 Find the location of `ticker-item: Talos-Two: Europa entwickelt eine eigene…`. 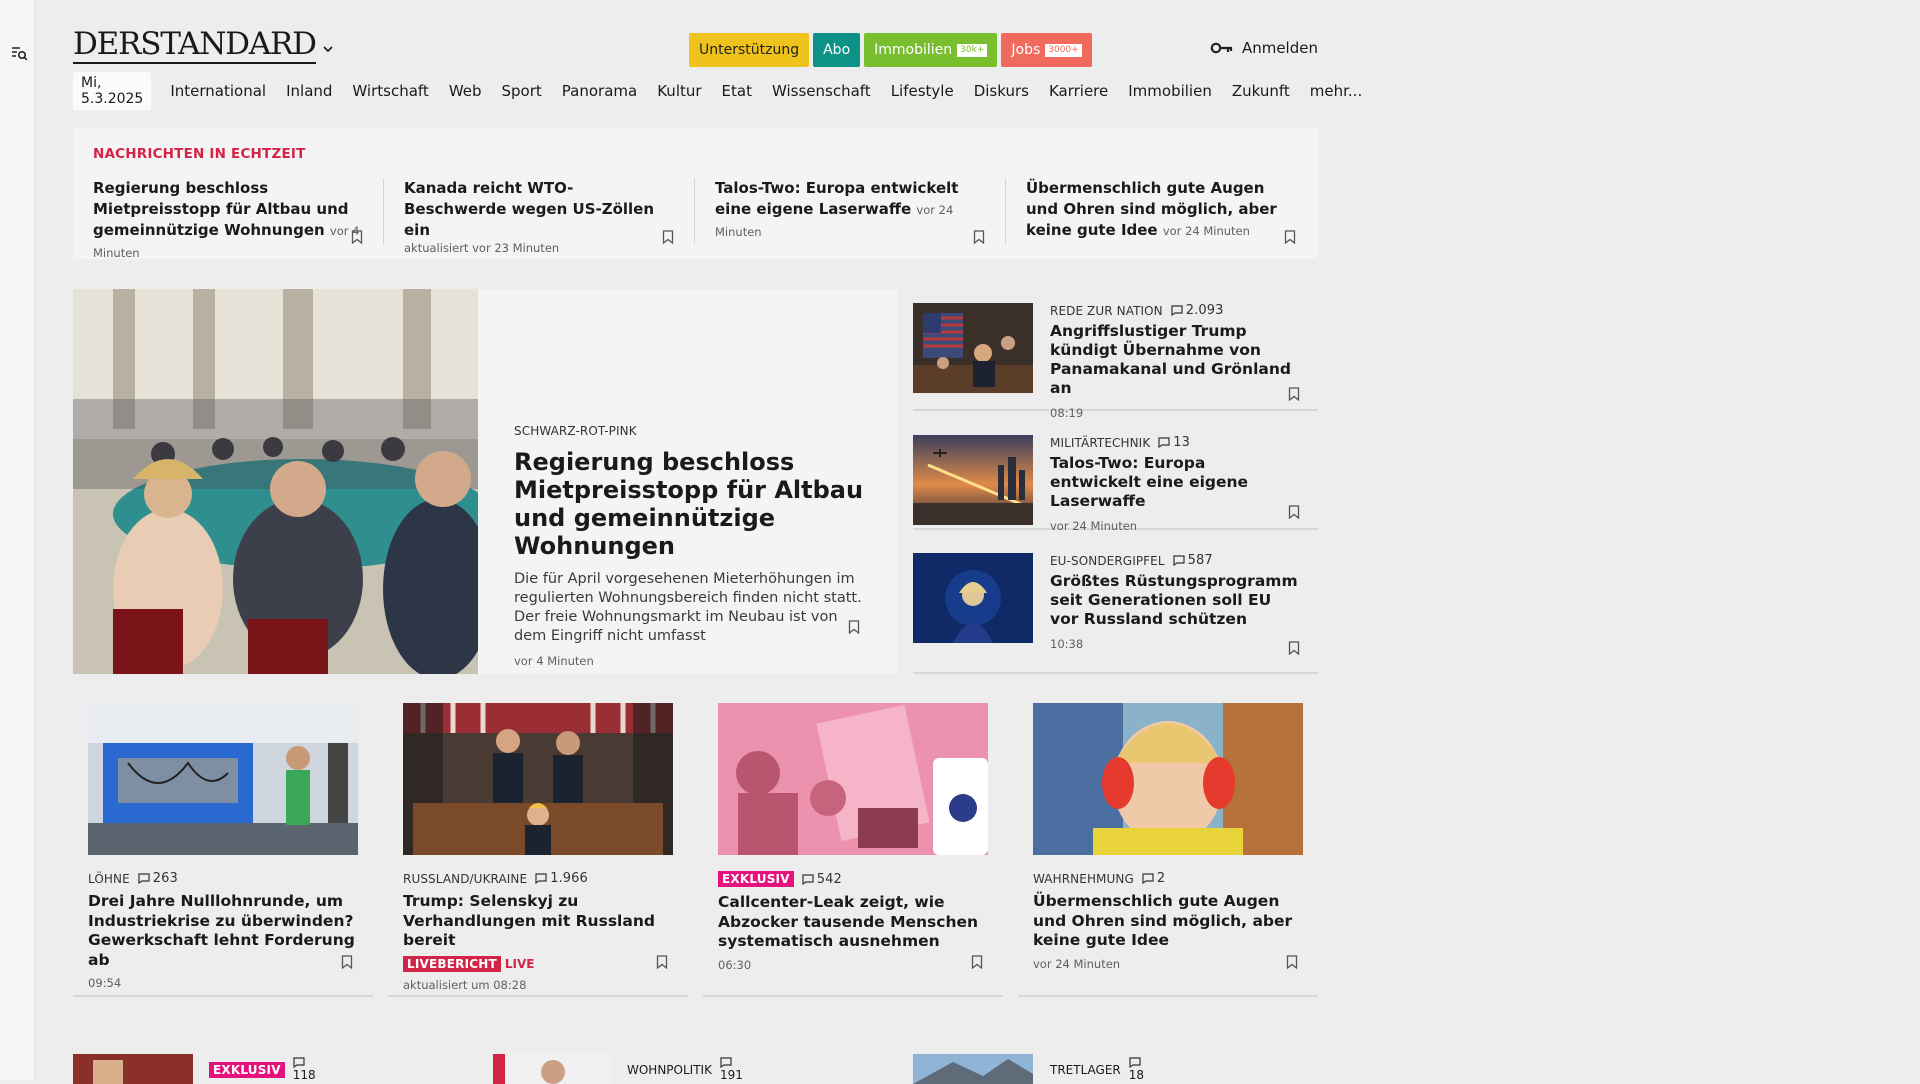

ticker-item: Talos-Two: Europa entwickelt eine eigene… is located at coordinates (850, 211).